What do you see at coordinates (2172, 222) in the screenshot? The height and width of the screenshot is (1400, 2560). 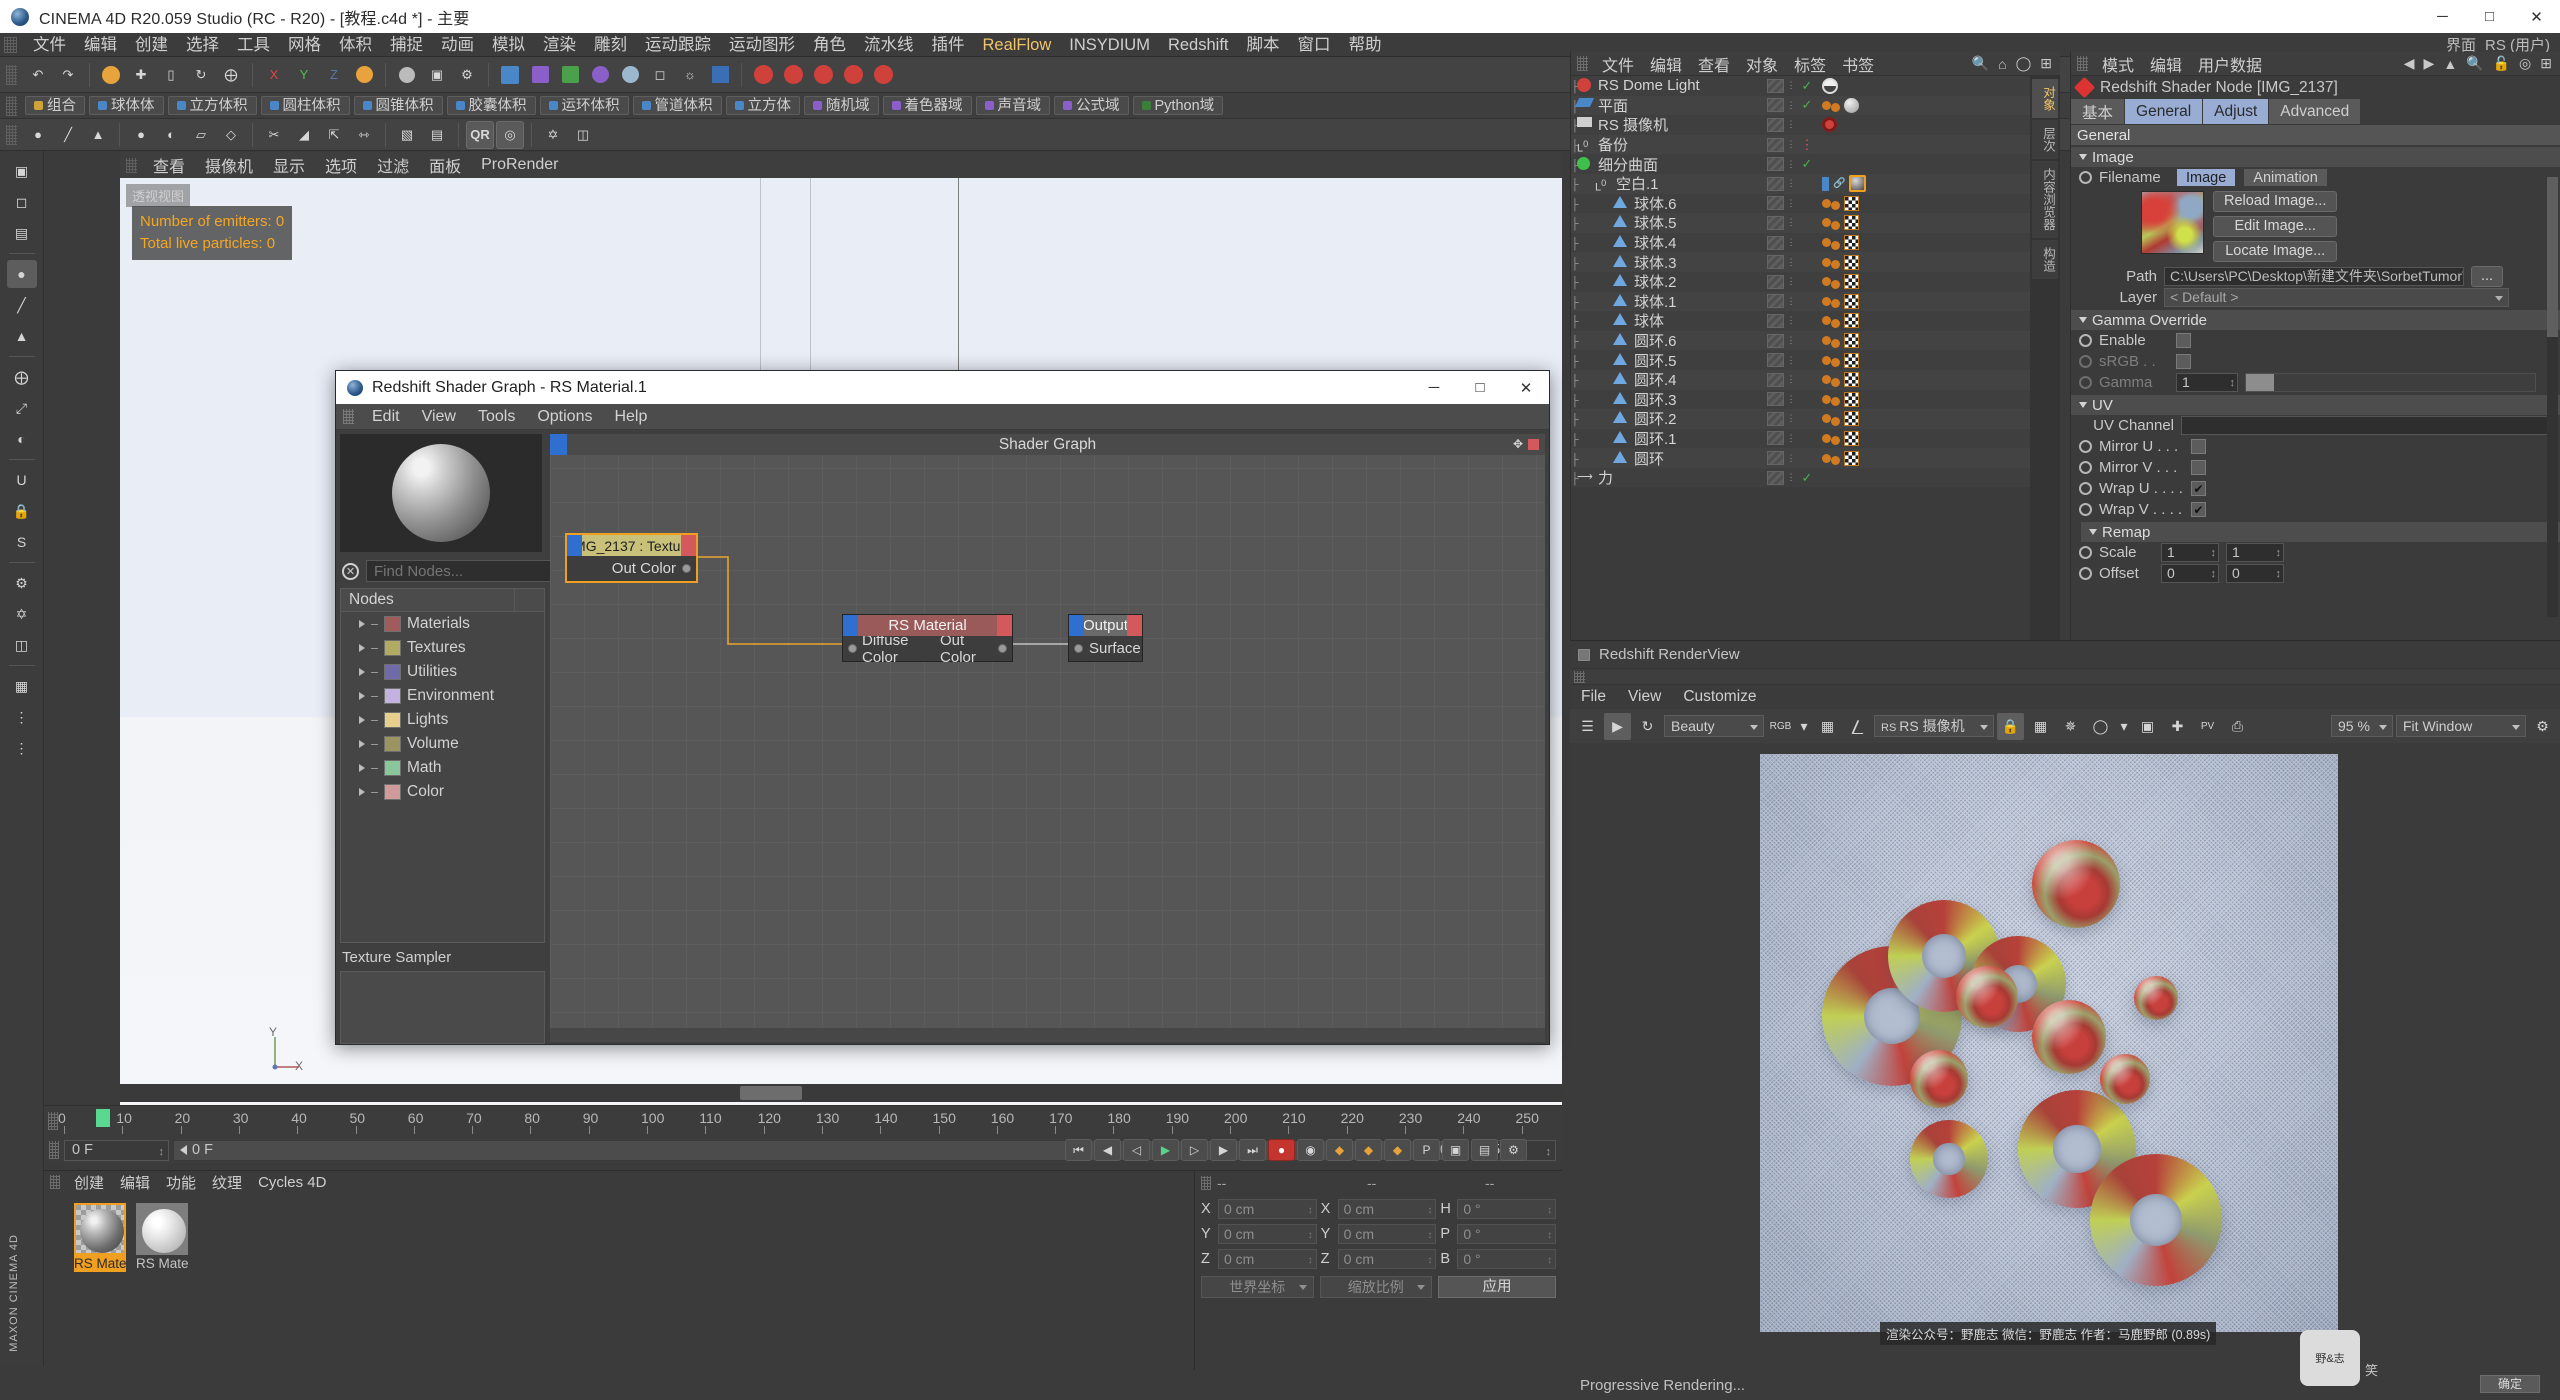 I see `texture-thumbnail` at bounding box center [2172, 222].